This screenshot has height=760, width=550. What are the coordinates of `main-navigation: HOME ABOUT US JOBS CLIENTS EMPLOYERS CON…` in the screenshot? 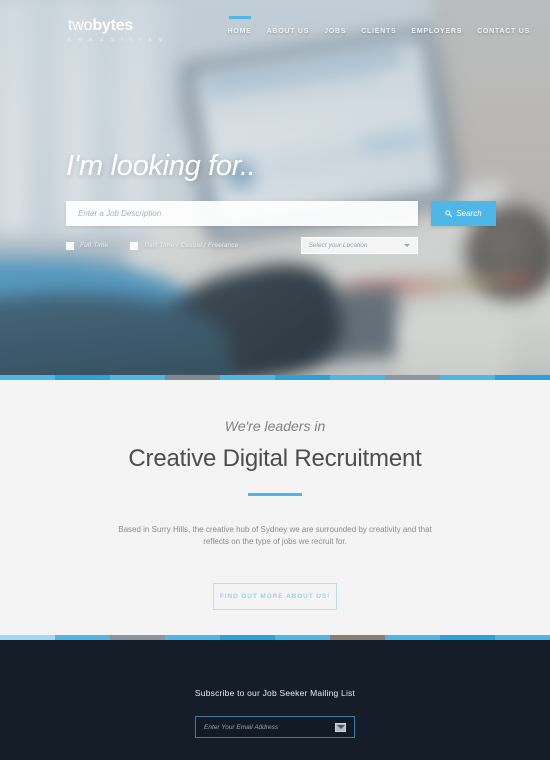 It's located at (379, 31).